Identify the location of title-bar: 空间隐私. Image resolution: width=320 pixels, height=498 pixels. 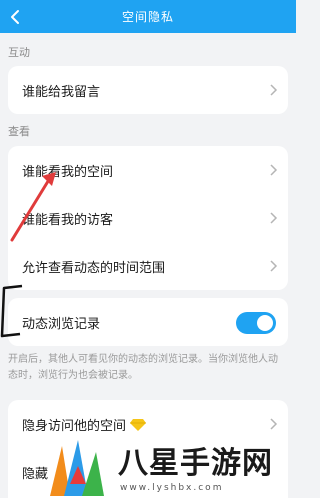
(148, 16).